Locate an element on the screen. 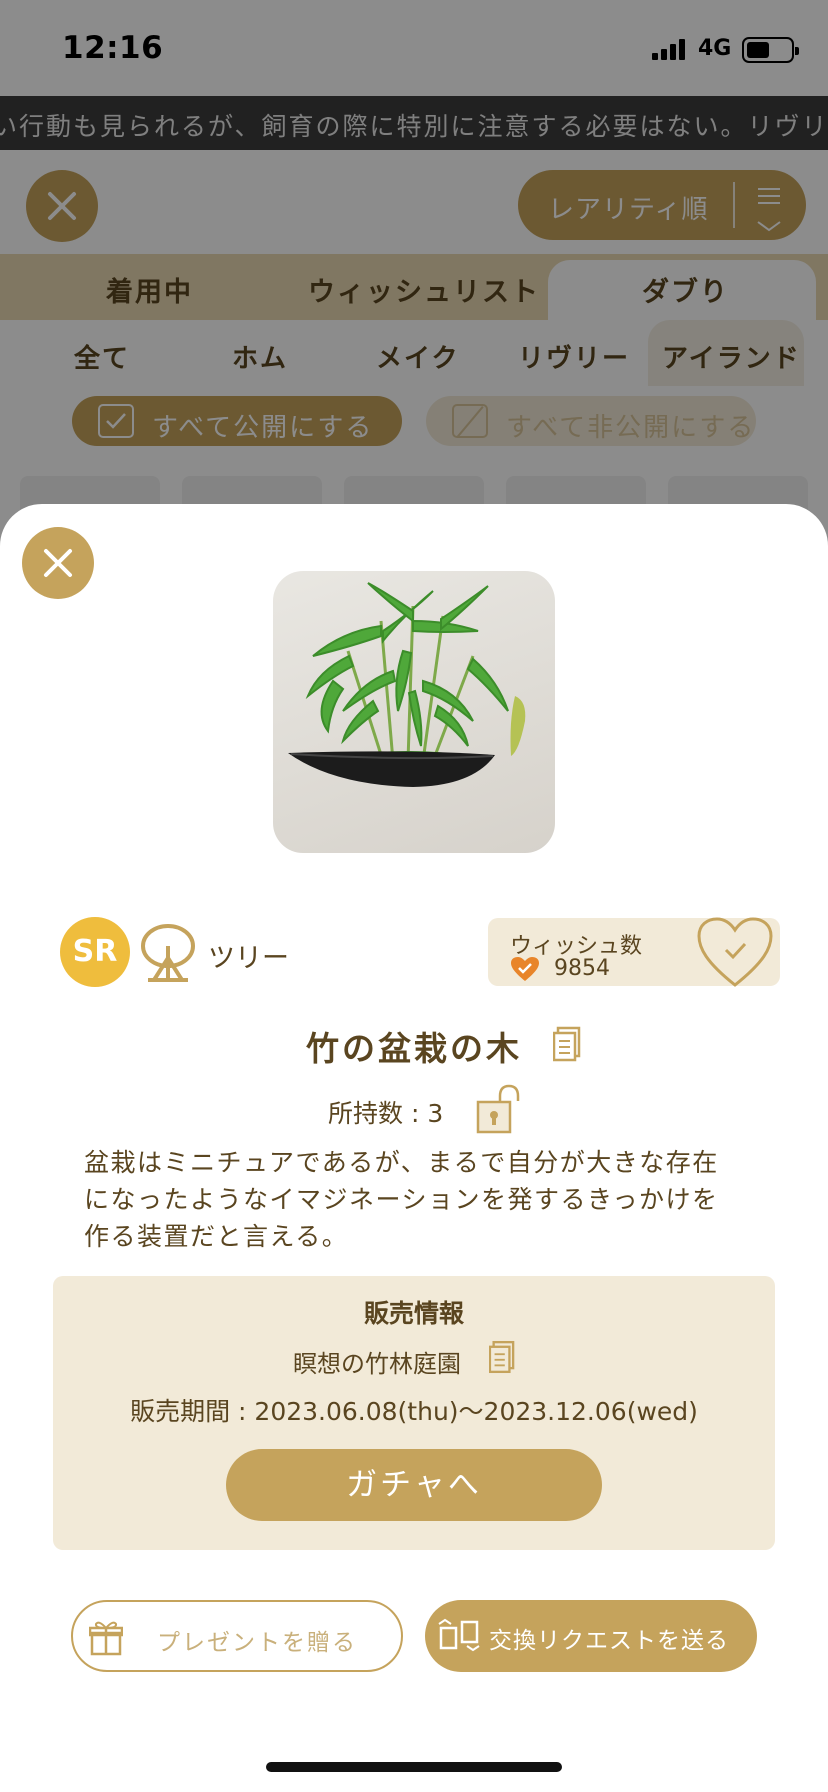 The image size is (828, 1792). send-gift-label: プレゼントを贈る is located at coordinates (257, 1643).